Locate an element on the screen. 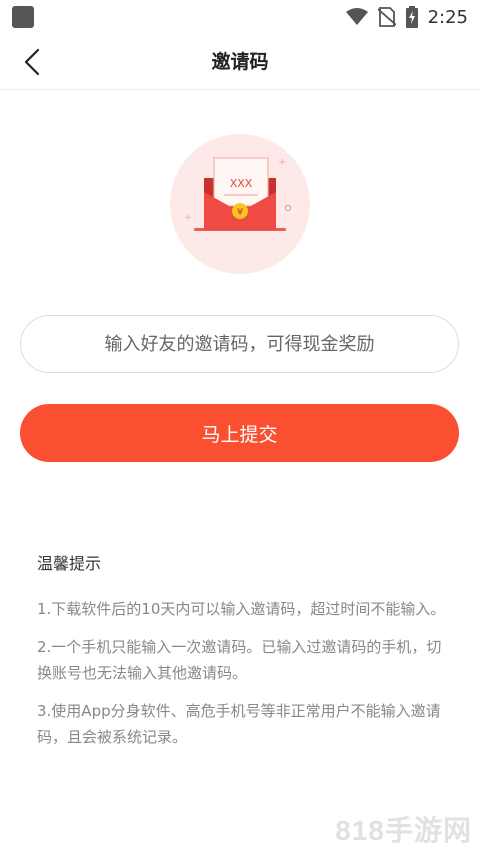  wifi-icon is located at coordinates (356, 16).